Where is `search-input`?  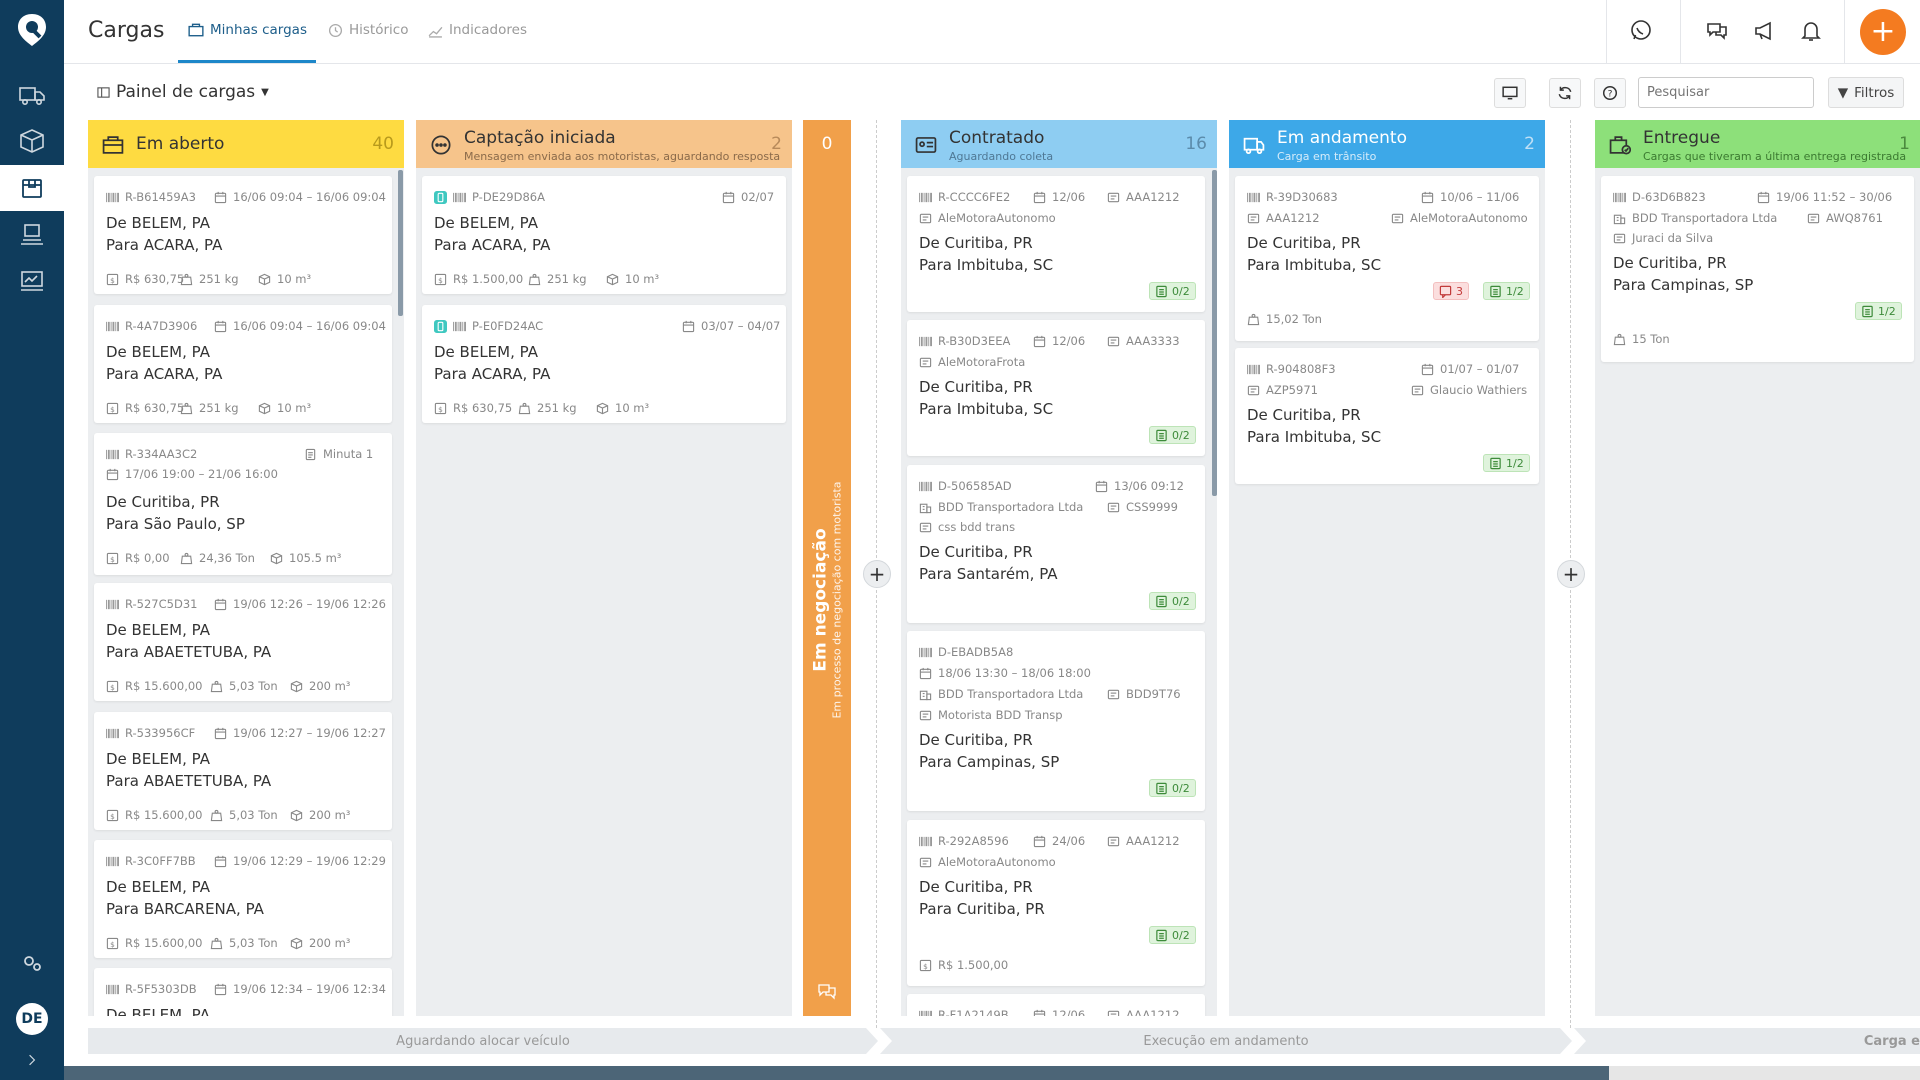 search-input is located at coordinates (1726, 92).